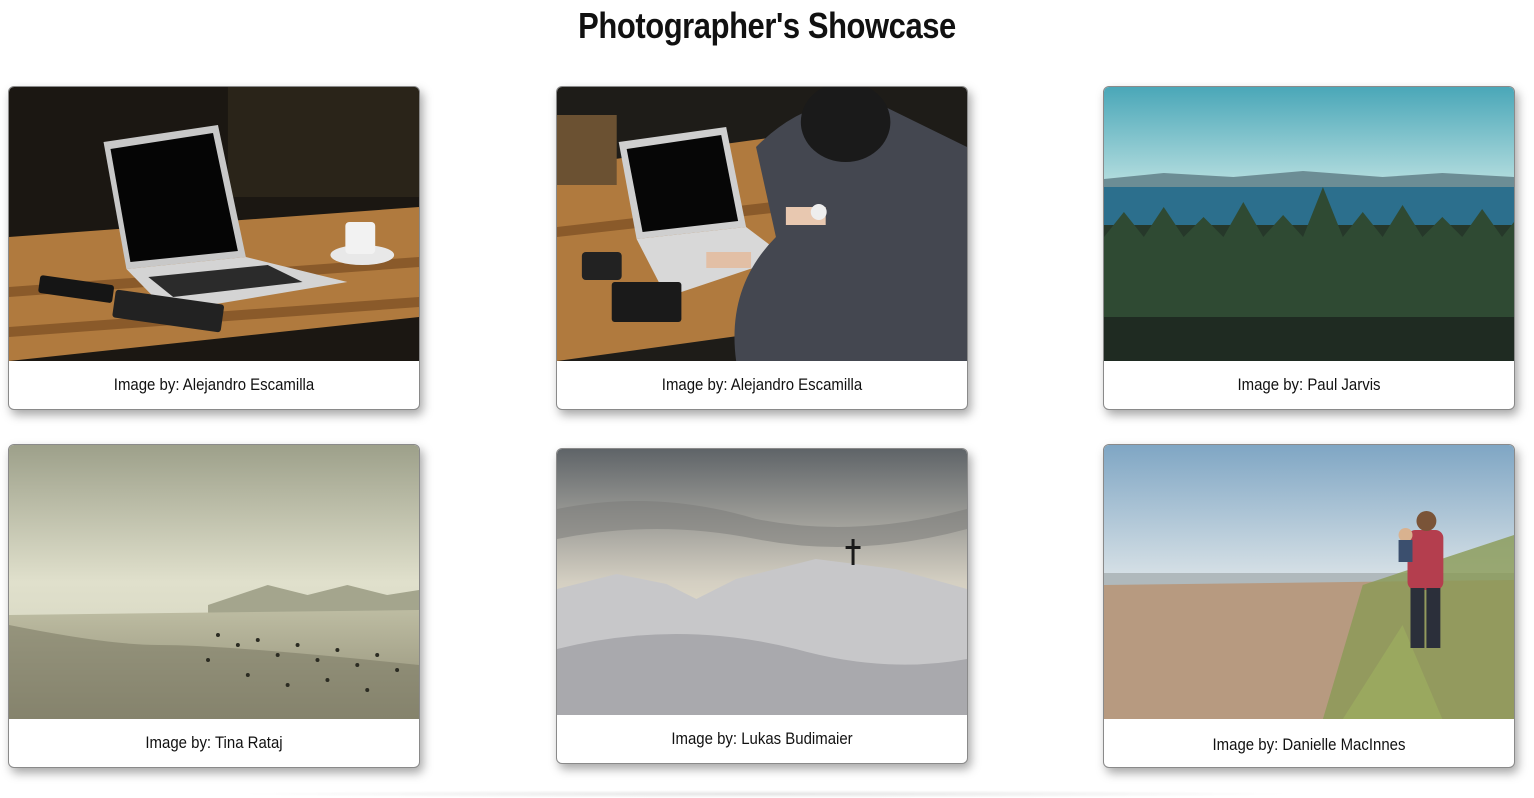 Image resolution: width=1534 pixels, height=798 pixels. Describe the element at coordinates (767, 25) in the screenshot. I see `page-title: Photographer's Showcase` at that location.